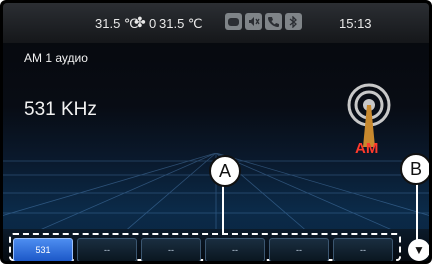 This screenshot has width=432, height=264. I want to click on preset-scroll-down-button: ▼, so click(418, 250).